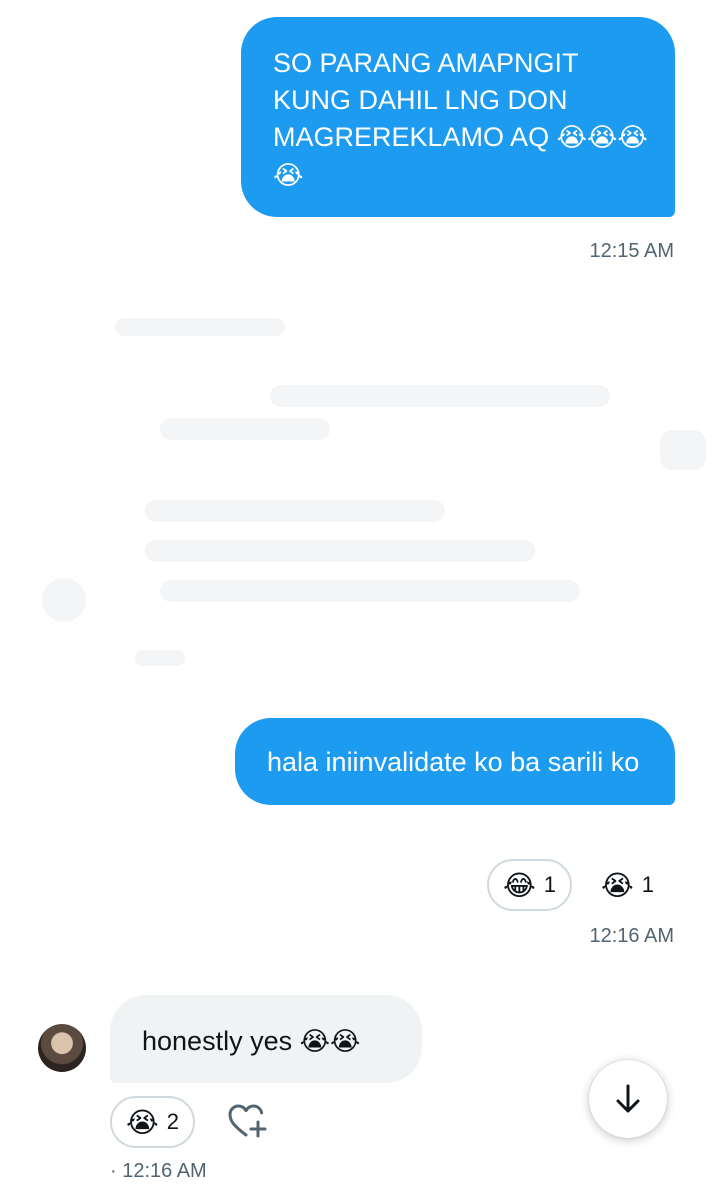 Image resolution: width=706 pixels, height=1200 pixels. What do you see at coordinates (330, 1042) in the screenshot?
I see `crying-emoji-group: 😭😭` at bounding box center [330, 1042].